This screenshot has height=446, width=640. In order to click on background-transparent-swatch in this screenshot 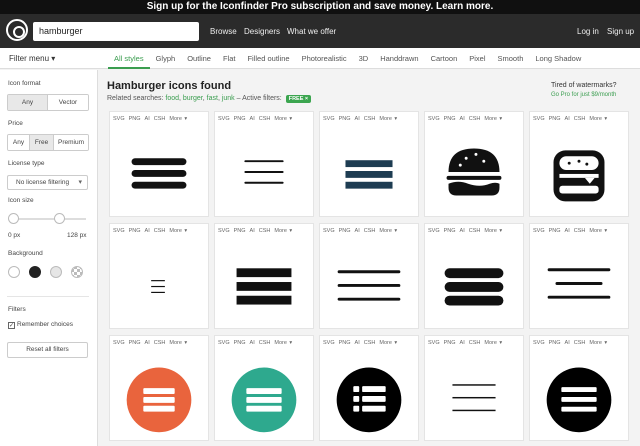, I will do `click(77, 272)`.